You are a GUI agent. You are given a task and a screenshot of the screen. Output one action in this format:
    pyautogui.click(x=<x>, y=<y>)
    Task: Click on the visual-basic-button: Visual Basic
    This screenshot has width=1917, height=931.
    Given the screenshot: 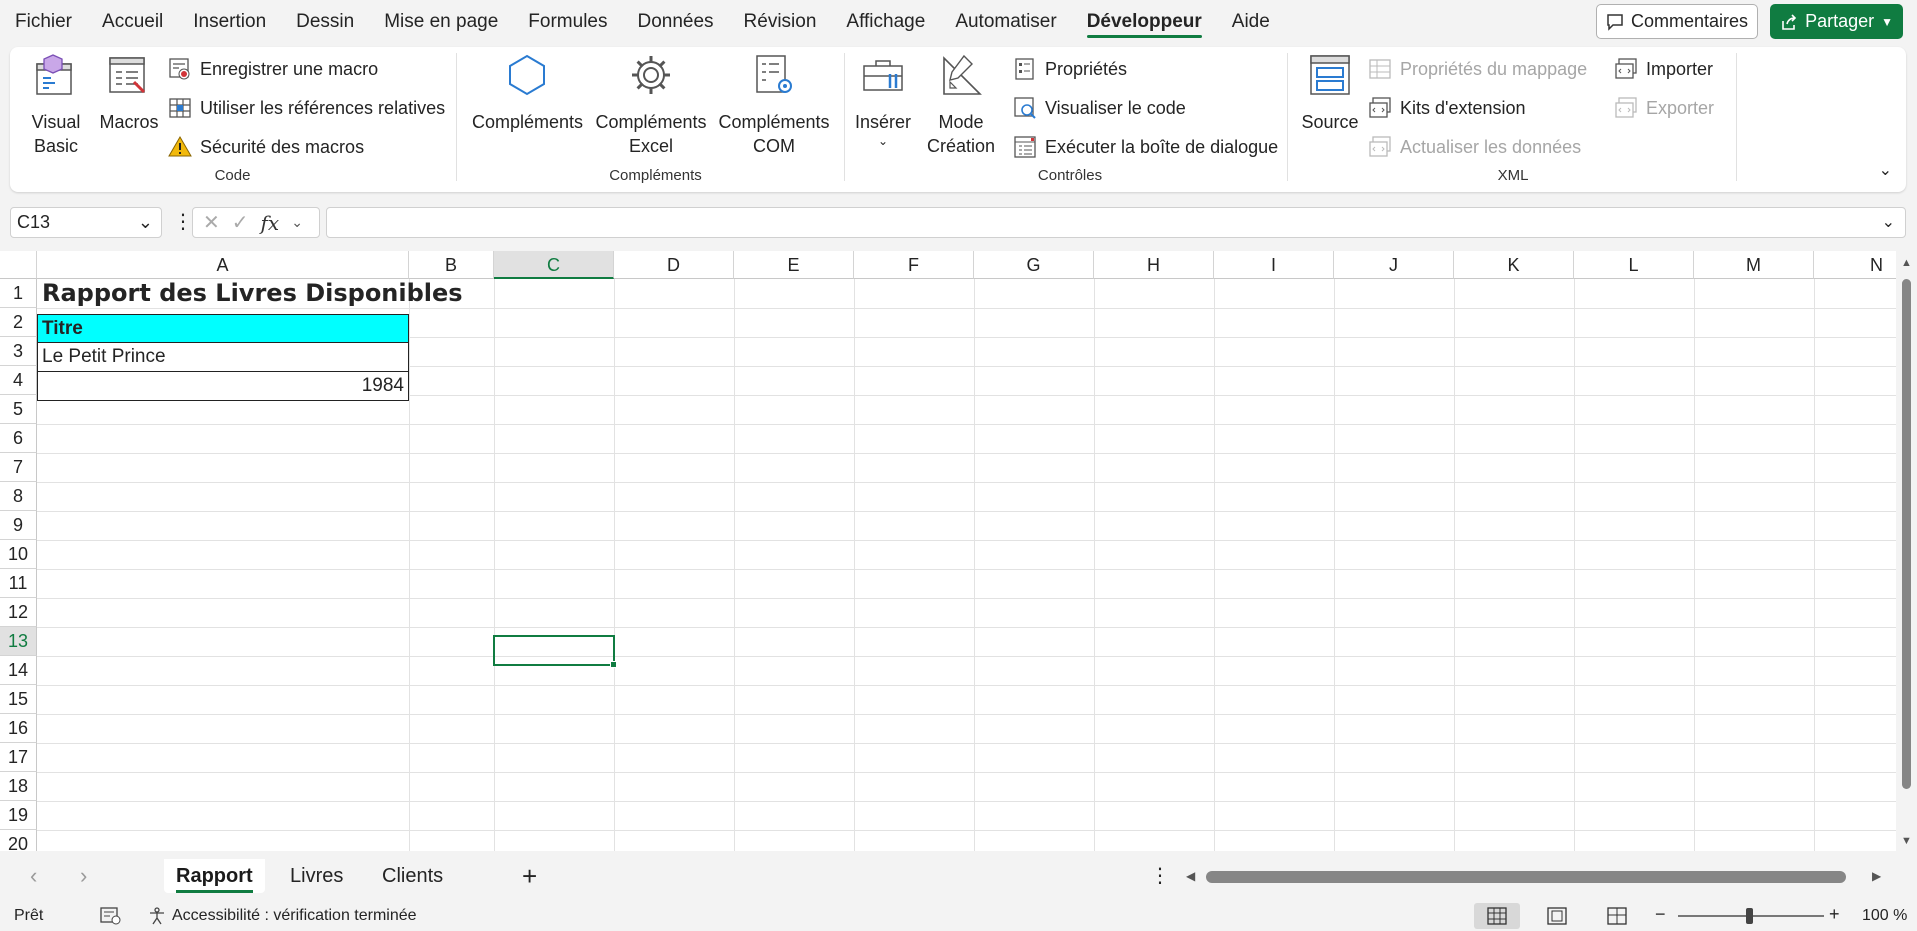 What is the action you would take?
    pyautogui.click(x=56, y=105)
    